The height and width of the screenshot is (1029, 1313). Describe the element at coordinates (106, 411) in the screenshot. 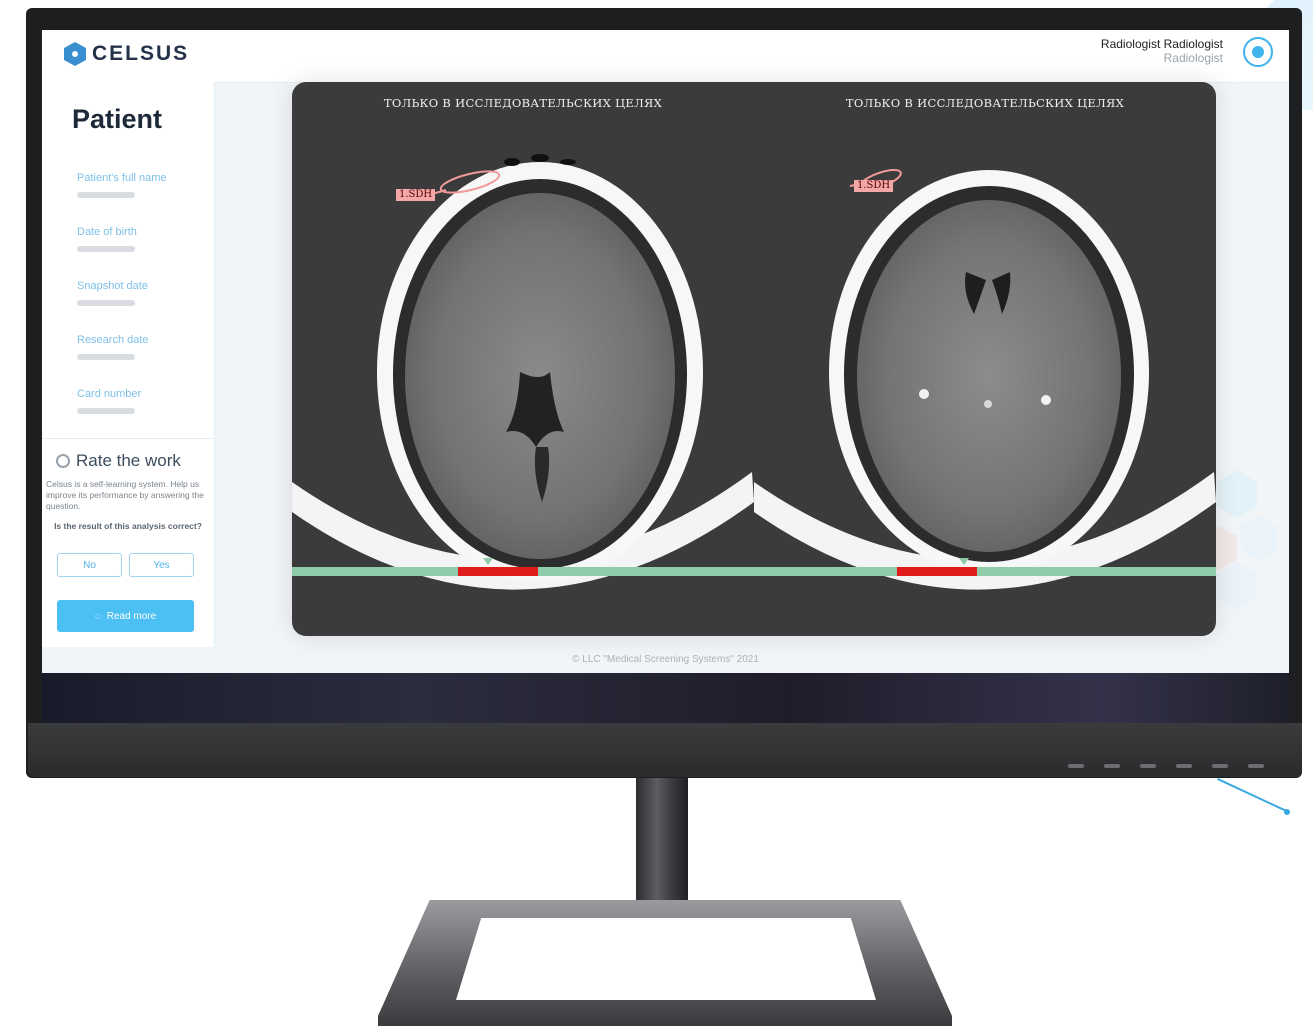

I see `field-value-card-number` at that location.